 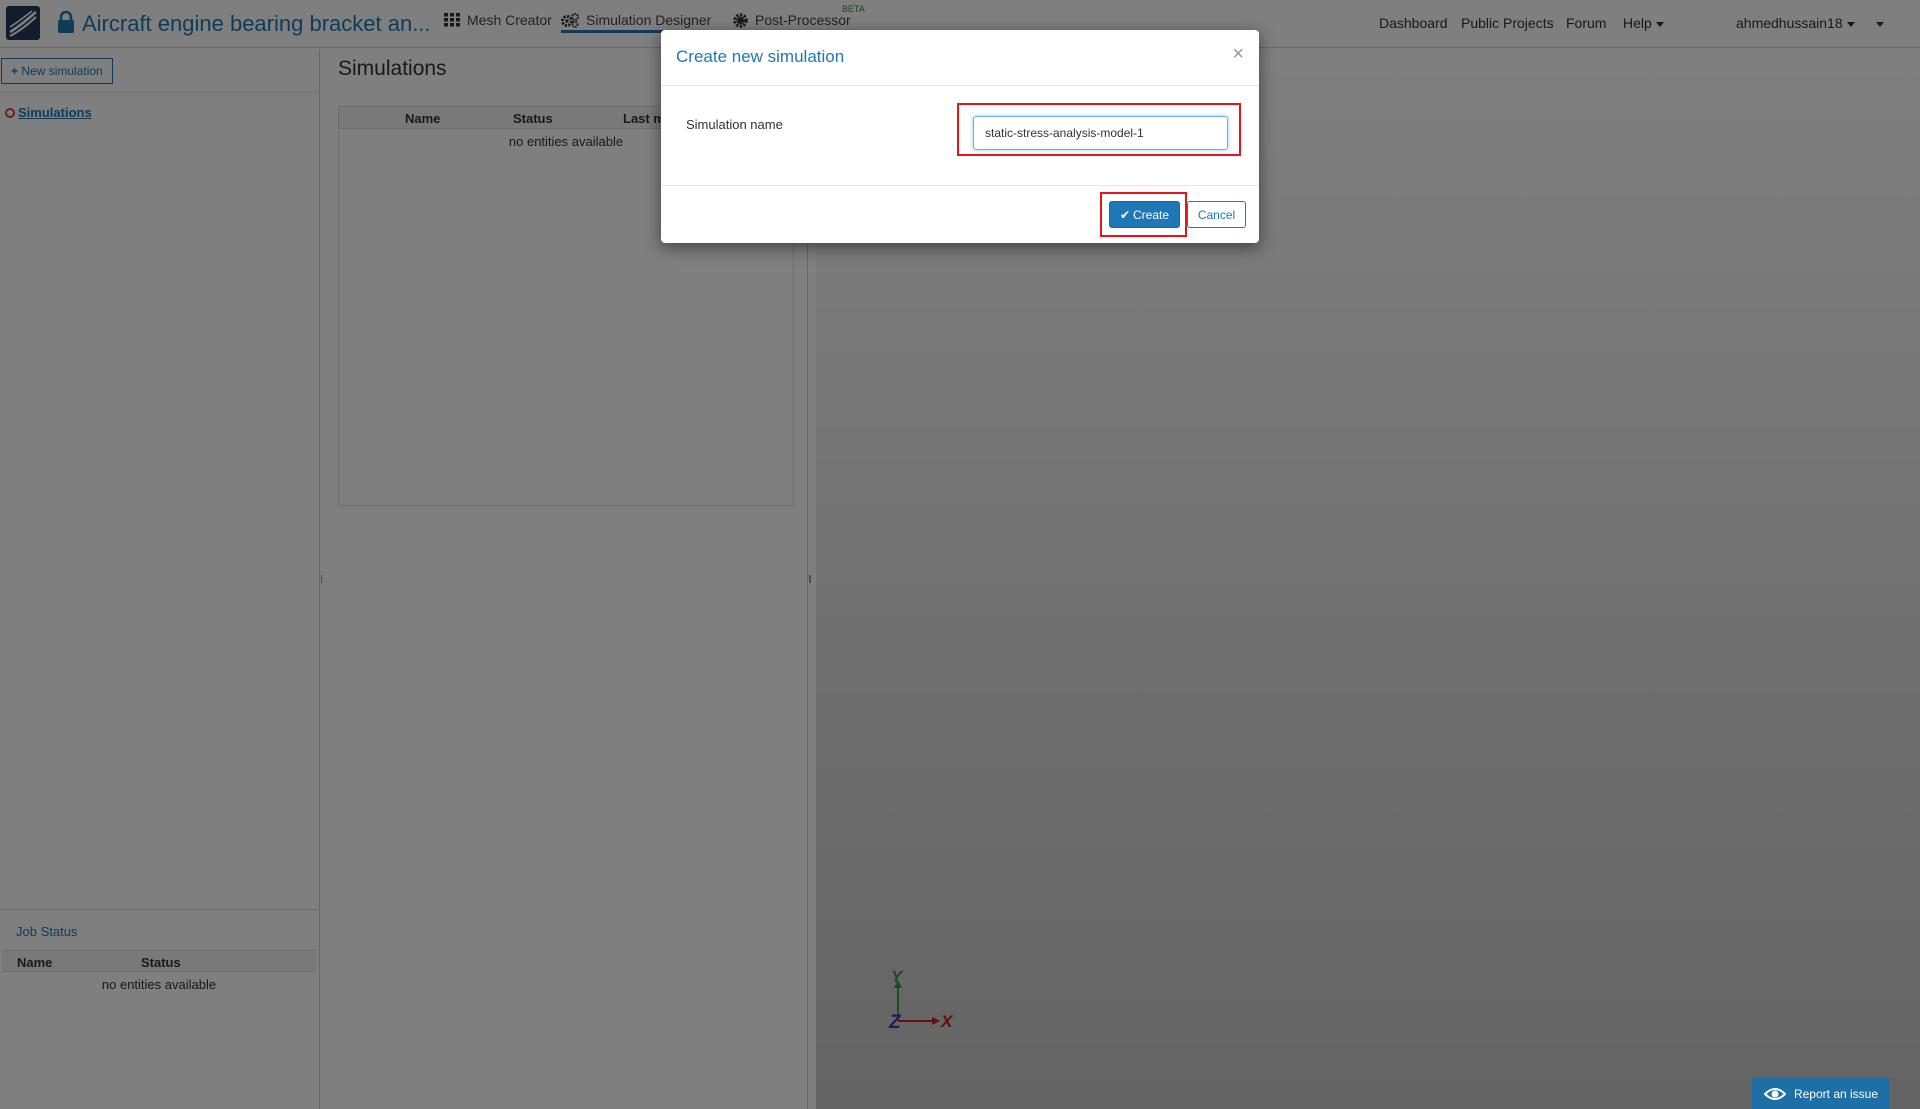 I want to click on checkmark-icon: ✔, so click(x=1125, y=214).